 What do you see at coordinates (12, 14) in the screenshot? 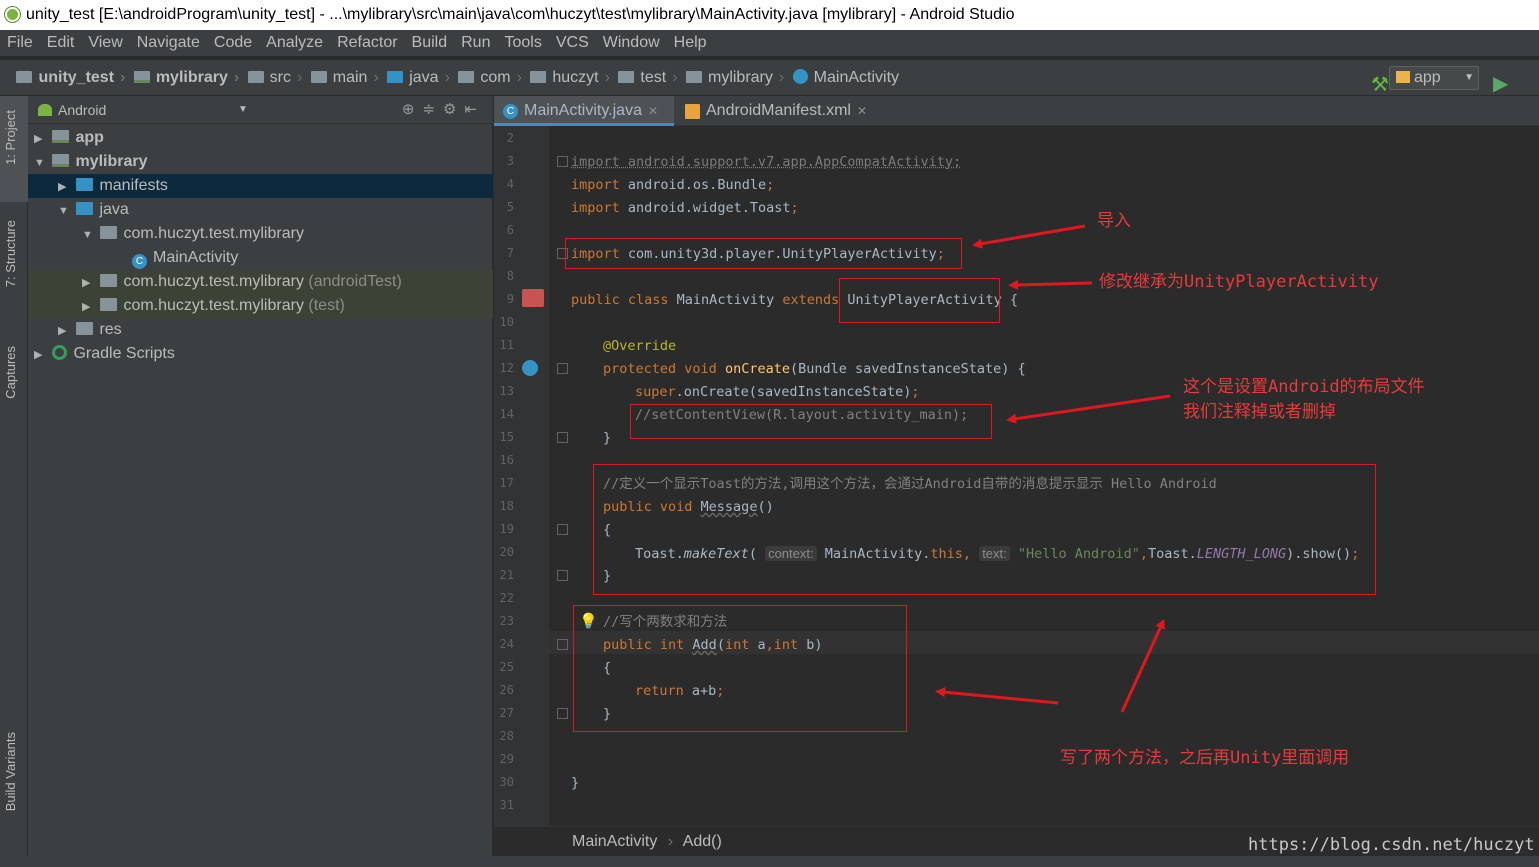
I see `android-studio-icon` at bounding box center [12, 14].